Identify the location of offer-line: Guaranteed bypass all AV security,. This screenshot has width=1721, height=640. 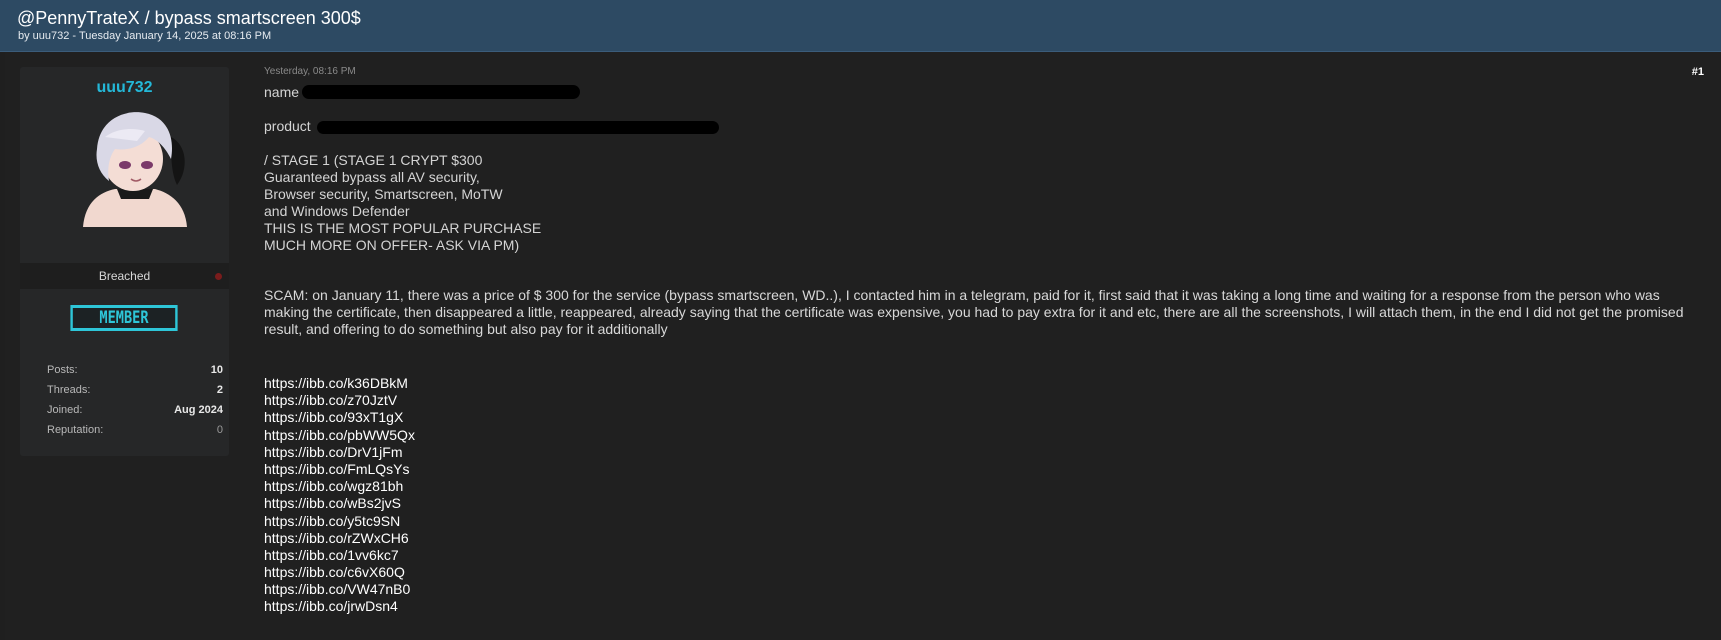
(372, 177).